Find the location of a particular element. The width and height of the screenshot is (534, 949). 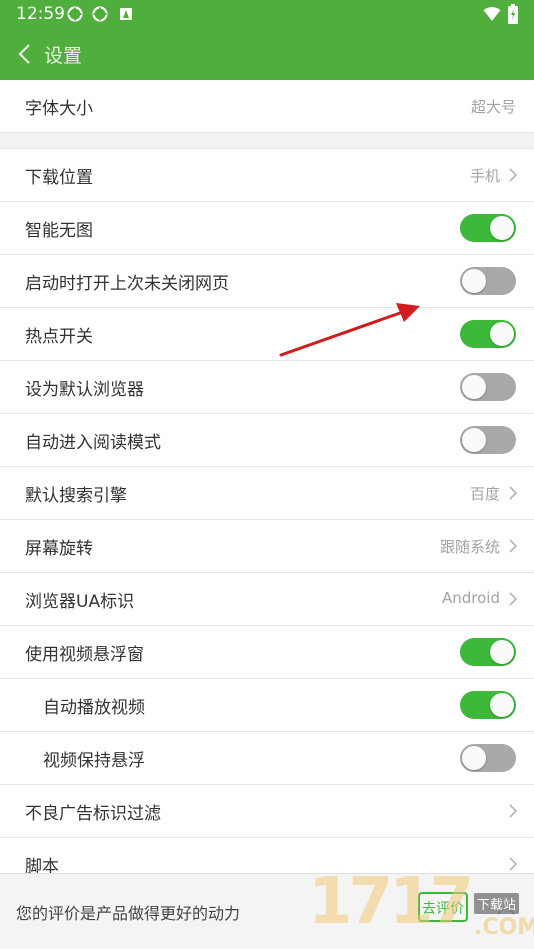

setting-label: 自动播放视频 is located at coordinates (94, 708).